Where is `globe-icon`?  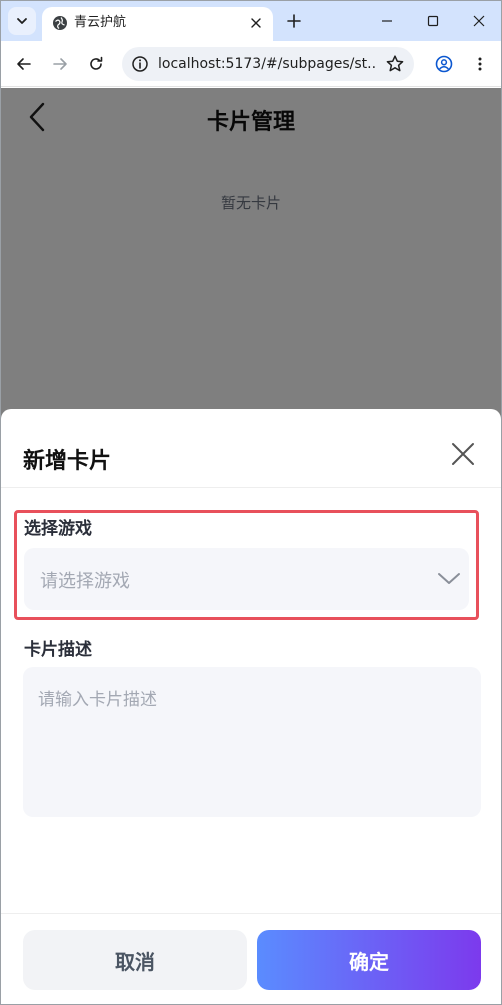 globe-icon is located at coordinates (60, 23).